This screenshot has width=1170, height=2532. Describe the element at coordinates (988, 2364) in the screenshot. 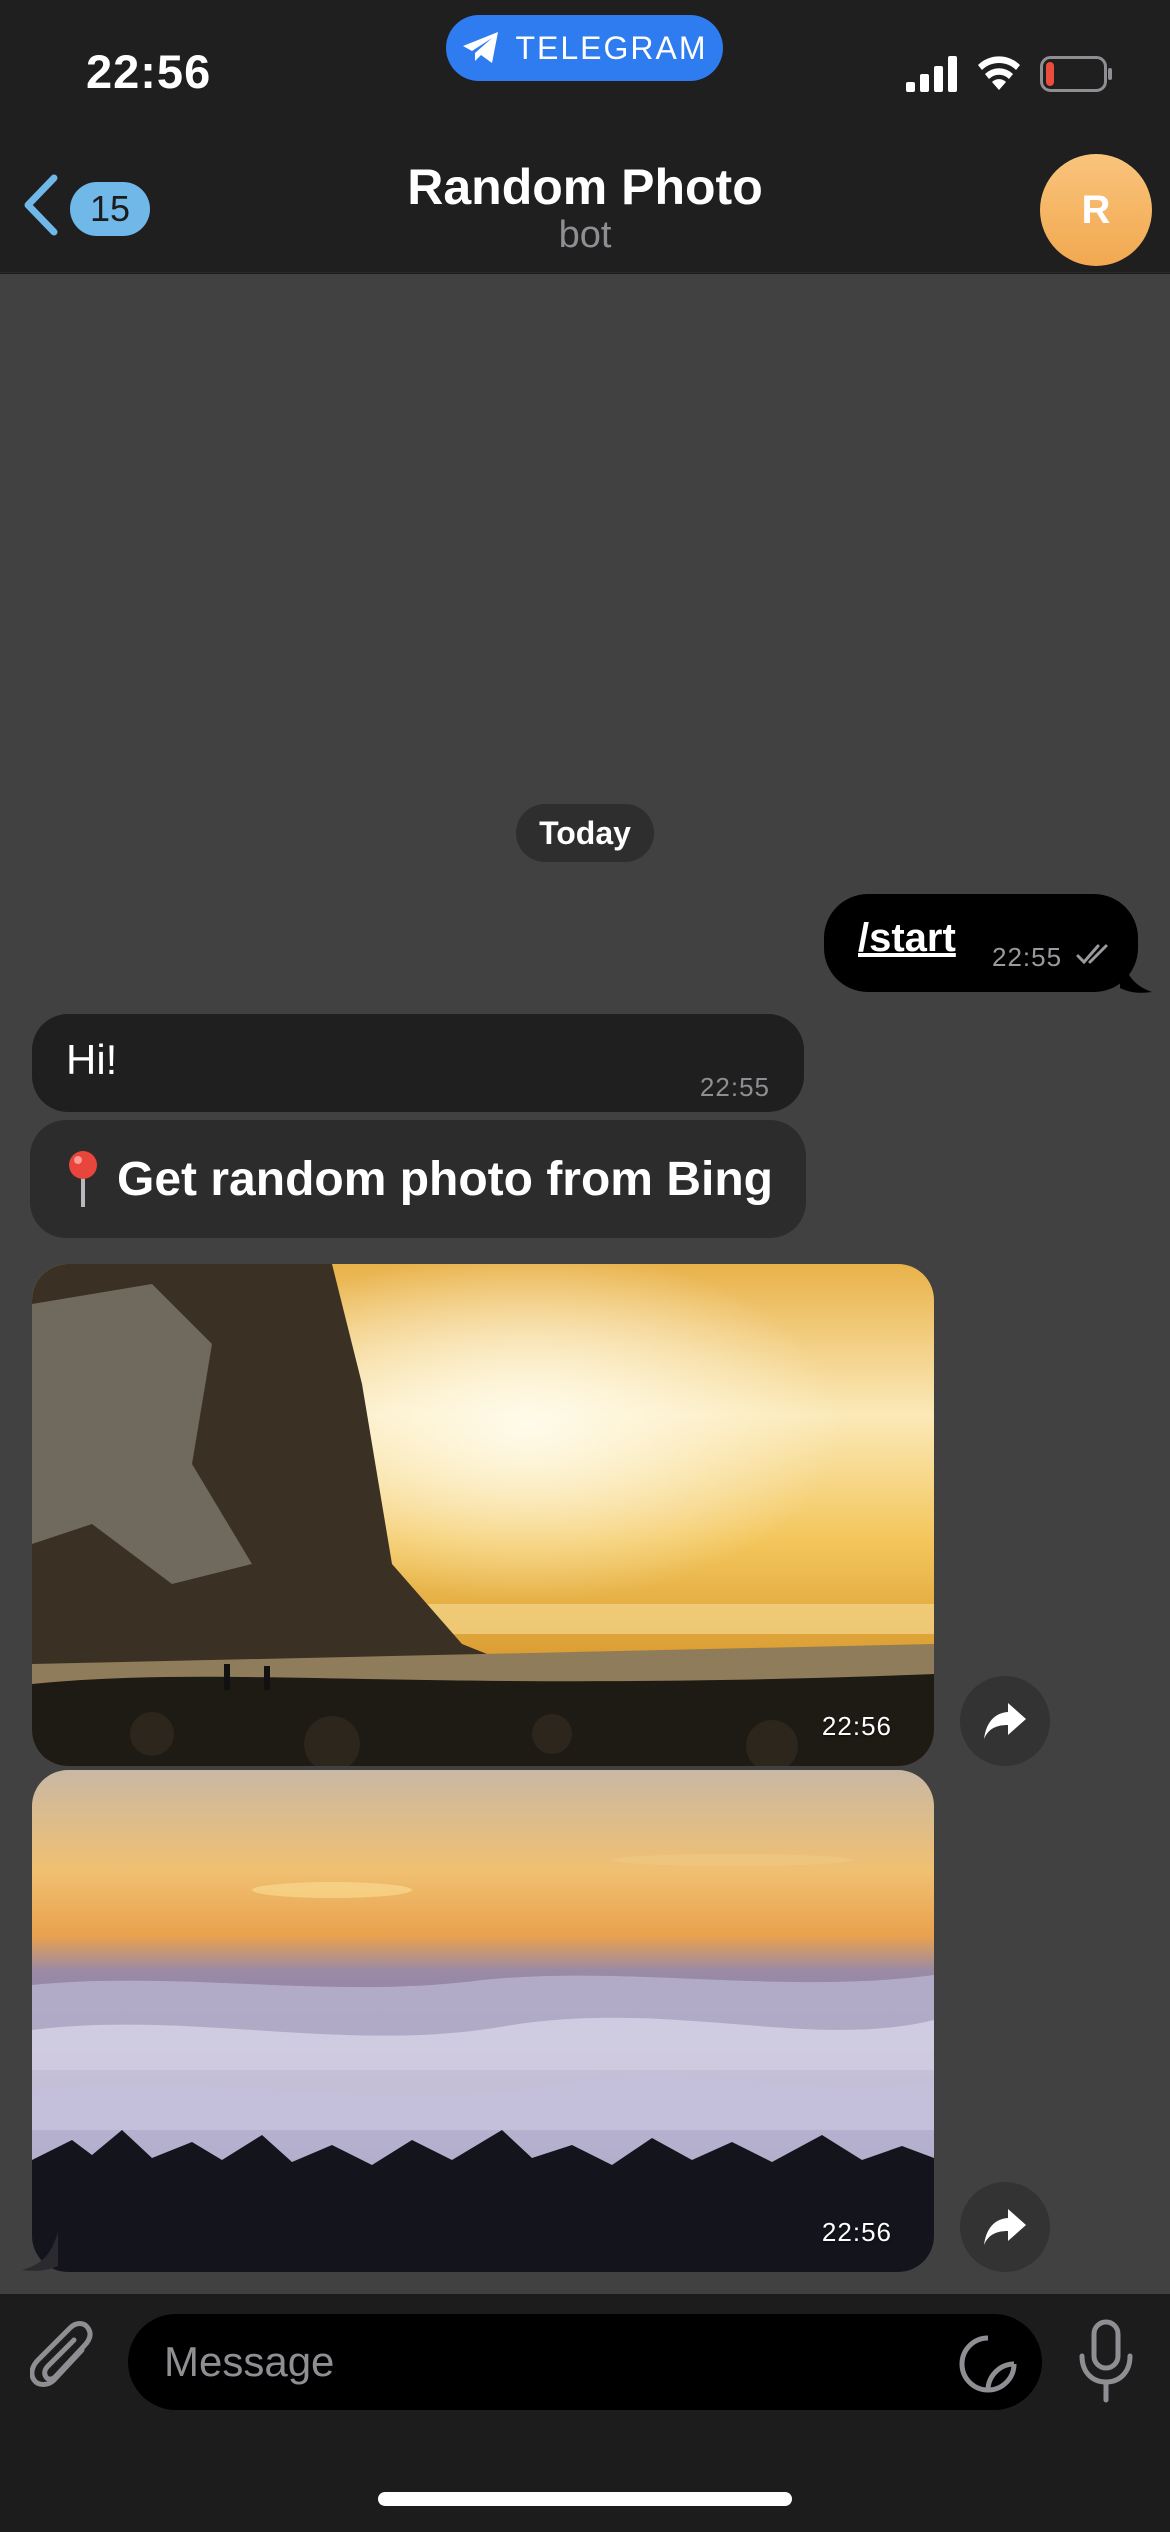

I see `sticker-icon` at that location.